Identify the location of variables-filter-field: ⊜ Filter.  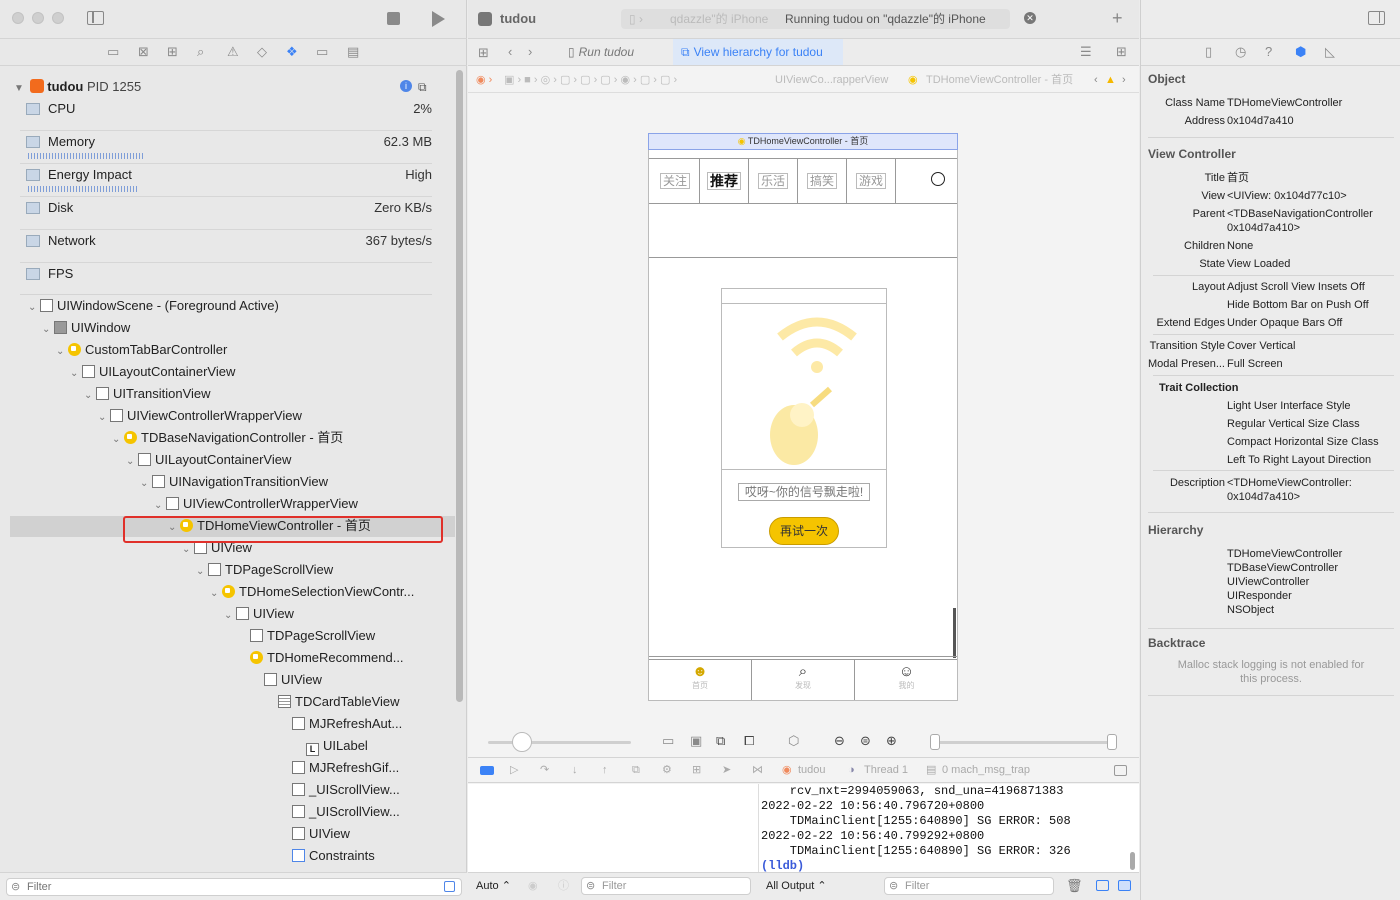
(666, 886).